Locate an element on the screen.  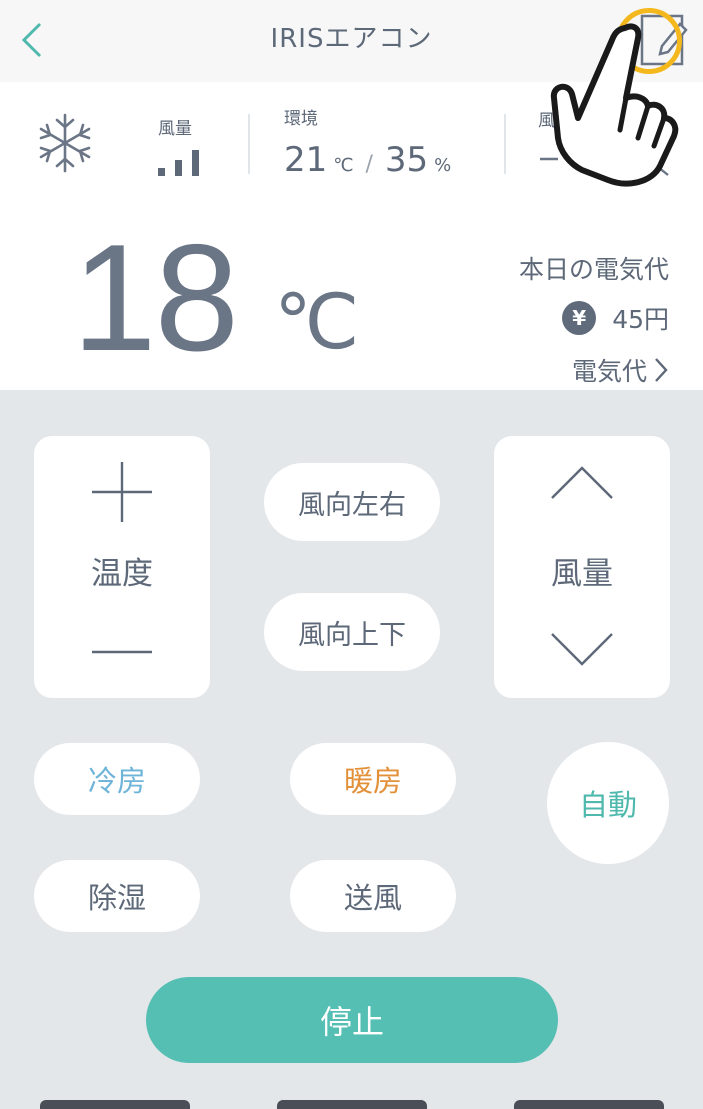
fan-speed-control-card: 風量 is located at coordinates (582, 567).